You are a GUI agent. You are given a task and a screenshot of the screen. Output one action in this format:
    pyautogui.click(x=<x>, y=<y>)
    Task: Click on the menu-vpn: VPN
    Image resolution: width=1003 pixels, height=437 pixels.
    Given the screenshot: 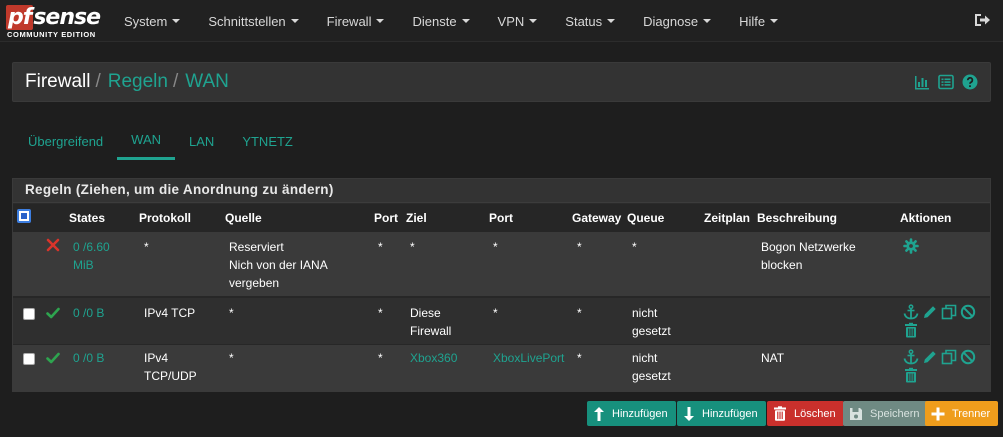 What is the action you would take?
    pyautogui.click(x=518, y=21)
    